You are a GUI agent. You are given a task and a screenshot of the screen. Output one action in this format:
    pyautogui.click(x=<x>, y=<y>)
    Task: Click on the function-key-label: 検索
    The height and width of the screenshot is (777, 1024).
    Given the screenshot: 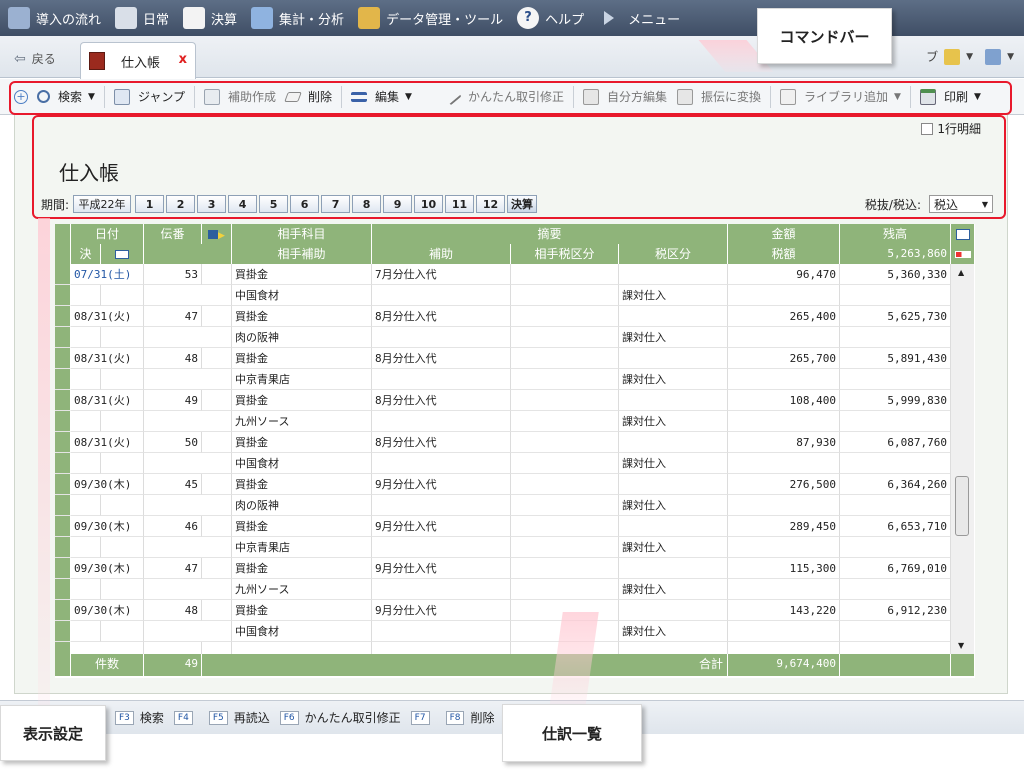 What is the action you would take?
    pyautogui.click(x=151, y=718)
    